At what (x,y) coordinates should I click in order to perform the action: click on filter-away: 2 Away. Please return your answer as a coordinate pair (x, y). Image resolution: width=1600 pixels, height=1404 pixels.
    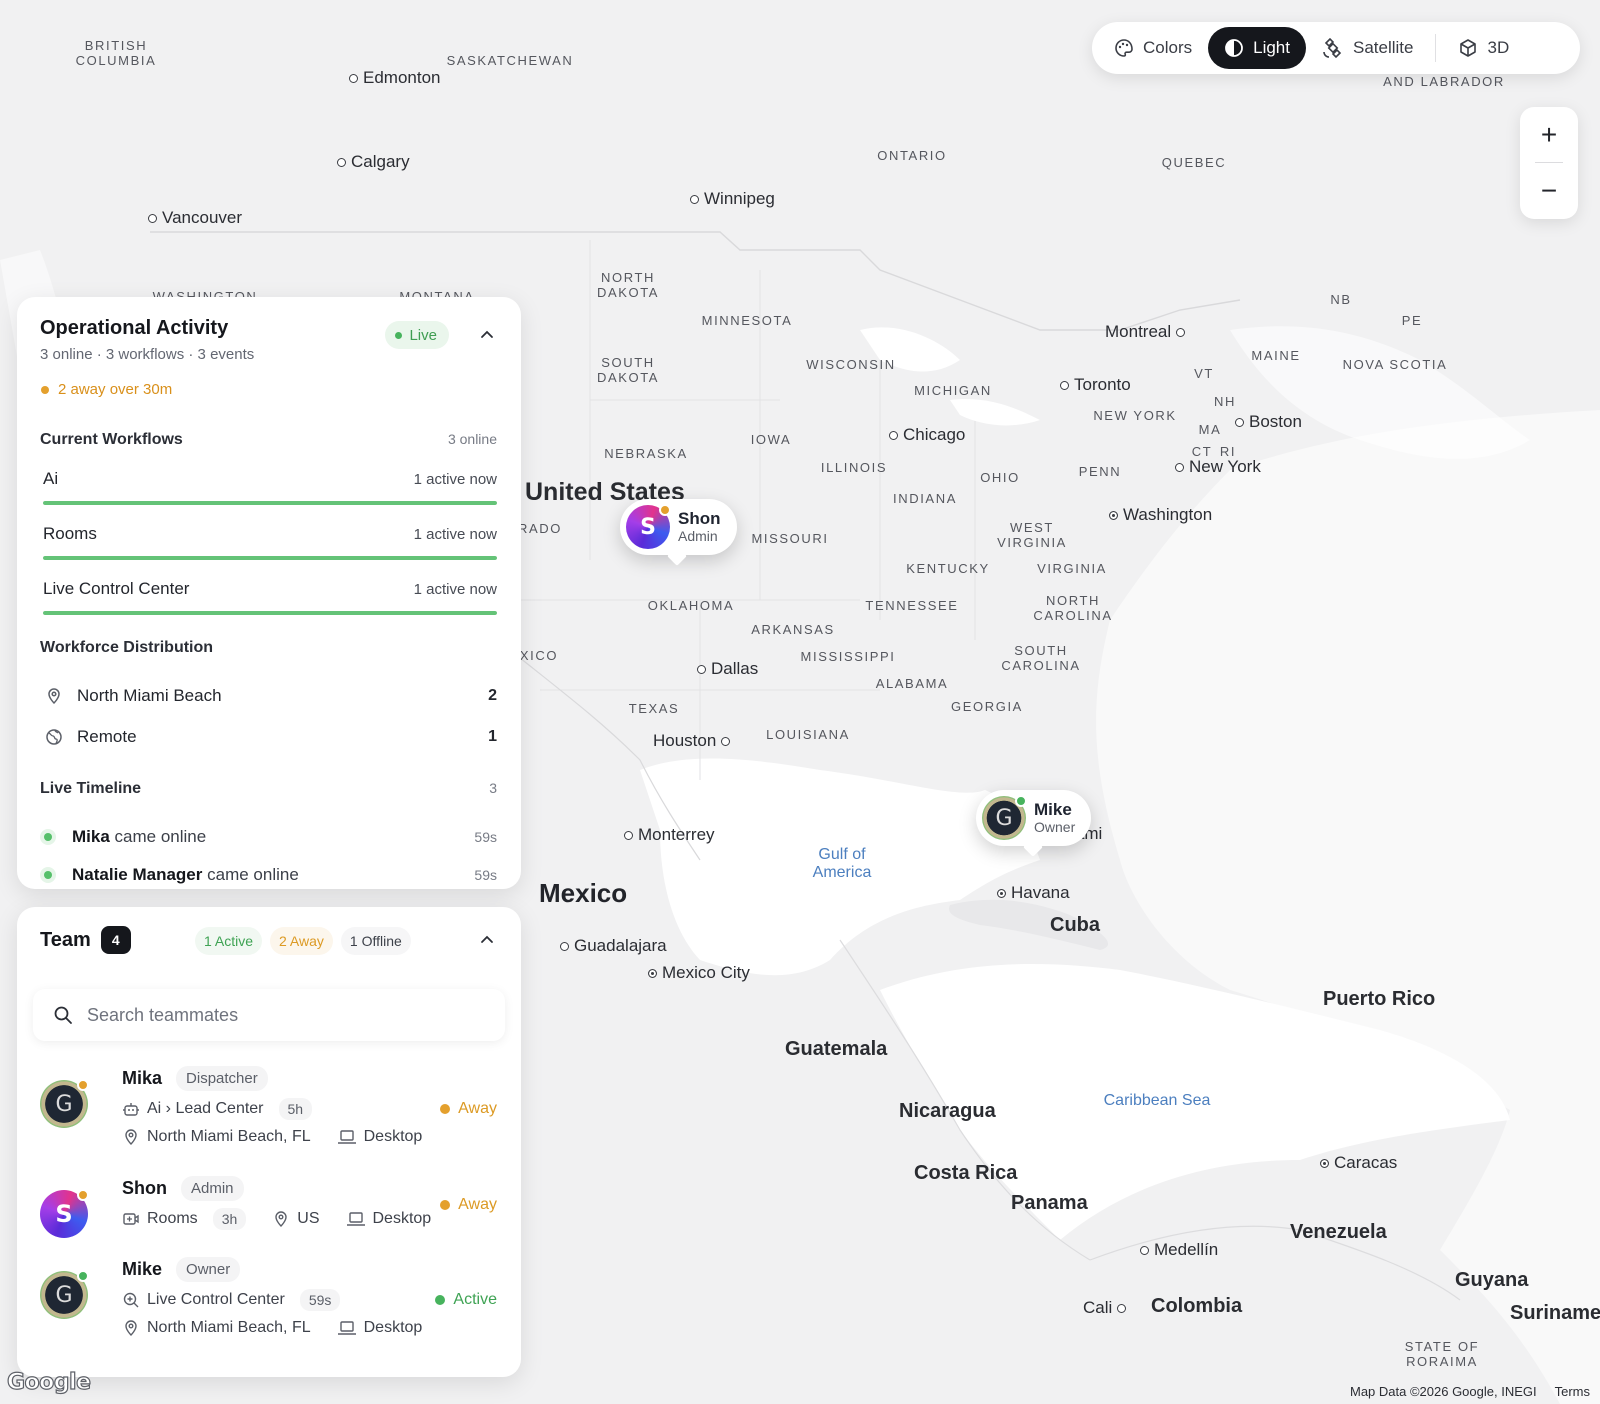
    Looking at the image, I should click on (301, 941).